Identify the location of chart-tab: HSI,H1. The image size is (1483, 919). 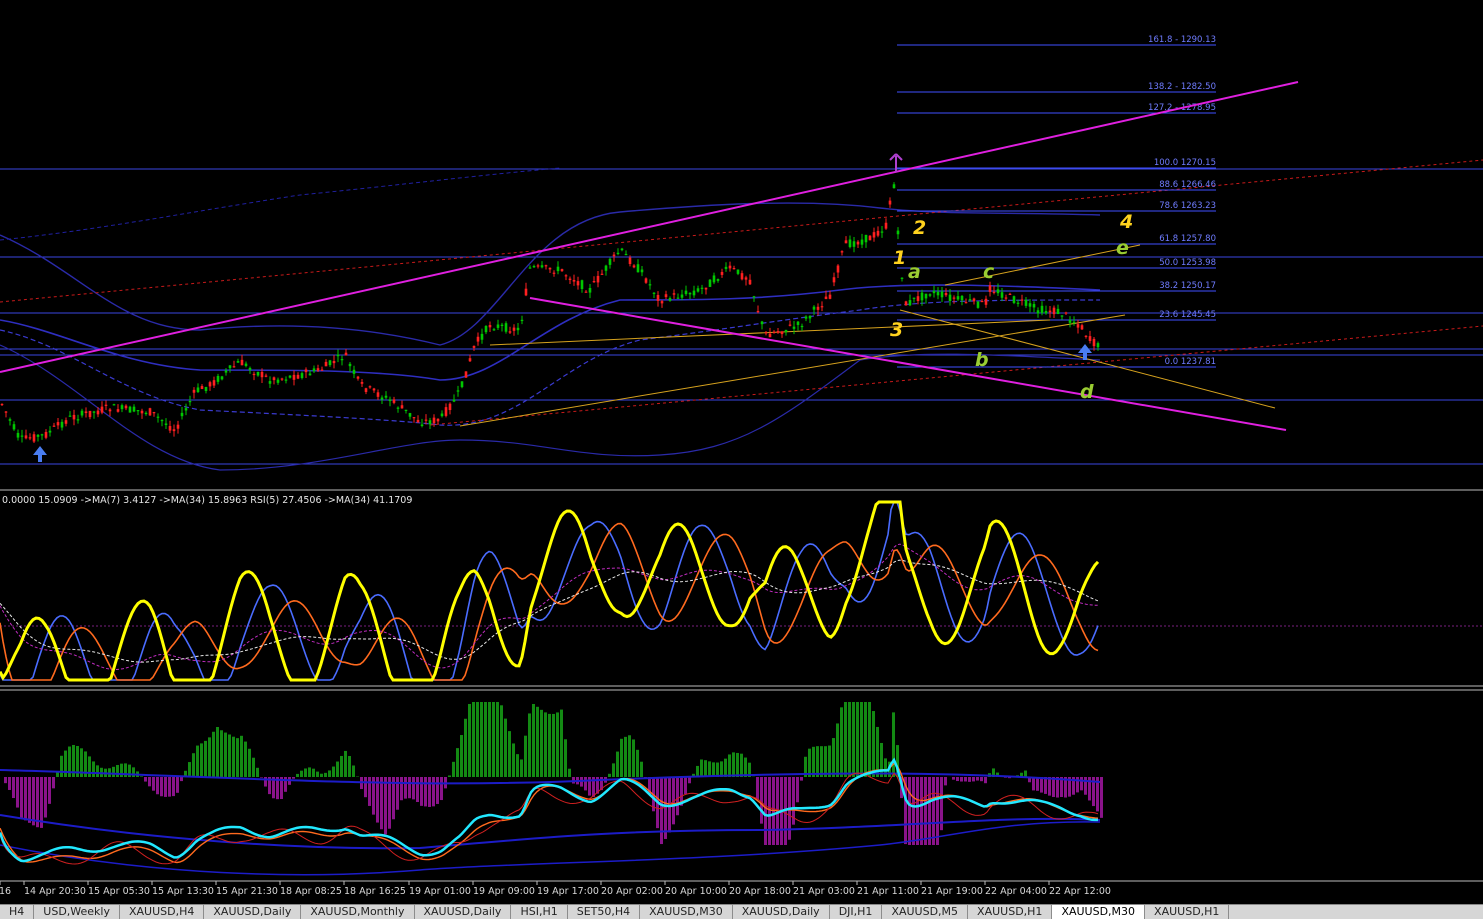
(539, 912).